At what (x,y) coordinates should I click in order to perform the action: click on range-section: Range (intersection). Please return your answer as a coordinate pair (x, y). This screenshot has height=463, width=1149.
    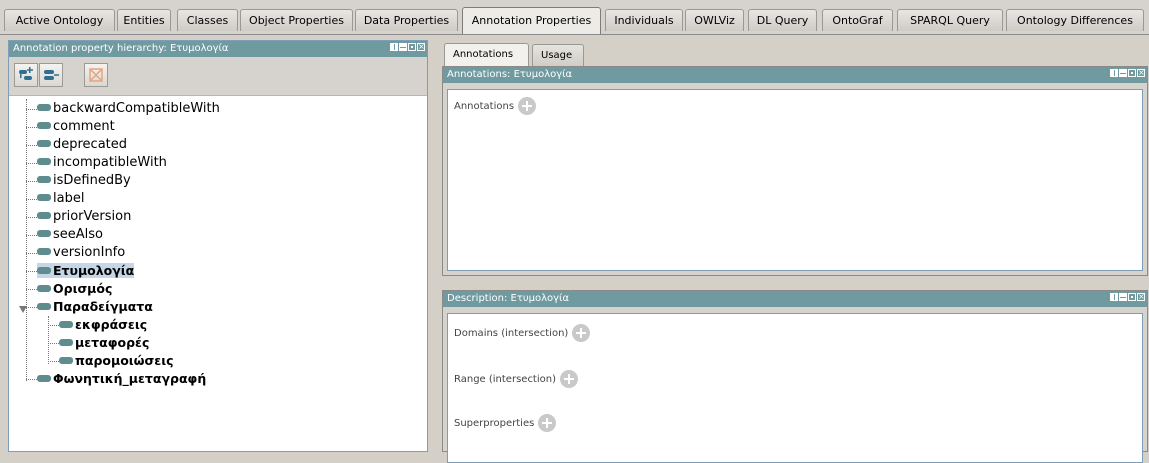
    Looking at the image, I should click on (516, 379).